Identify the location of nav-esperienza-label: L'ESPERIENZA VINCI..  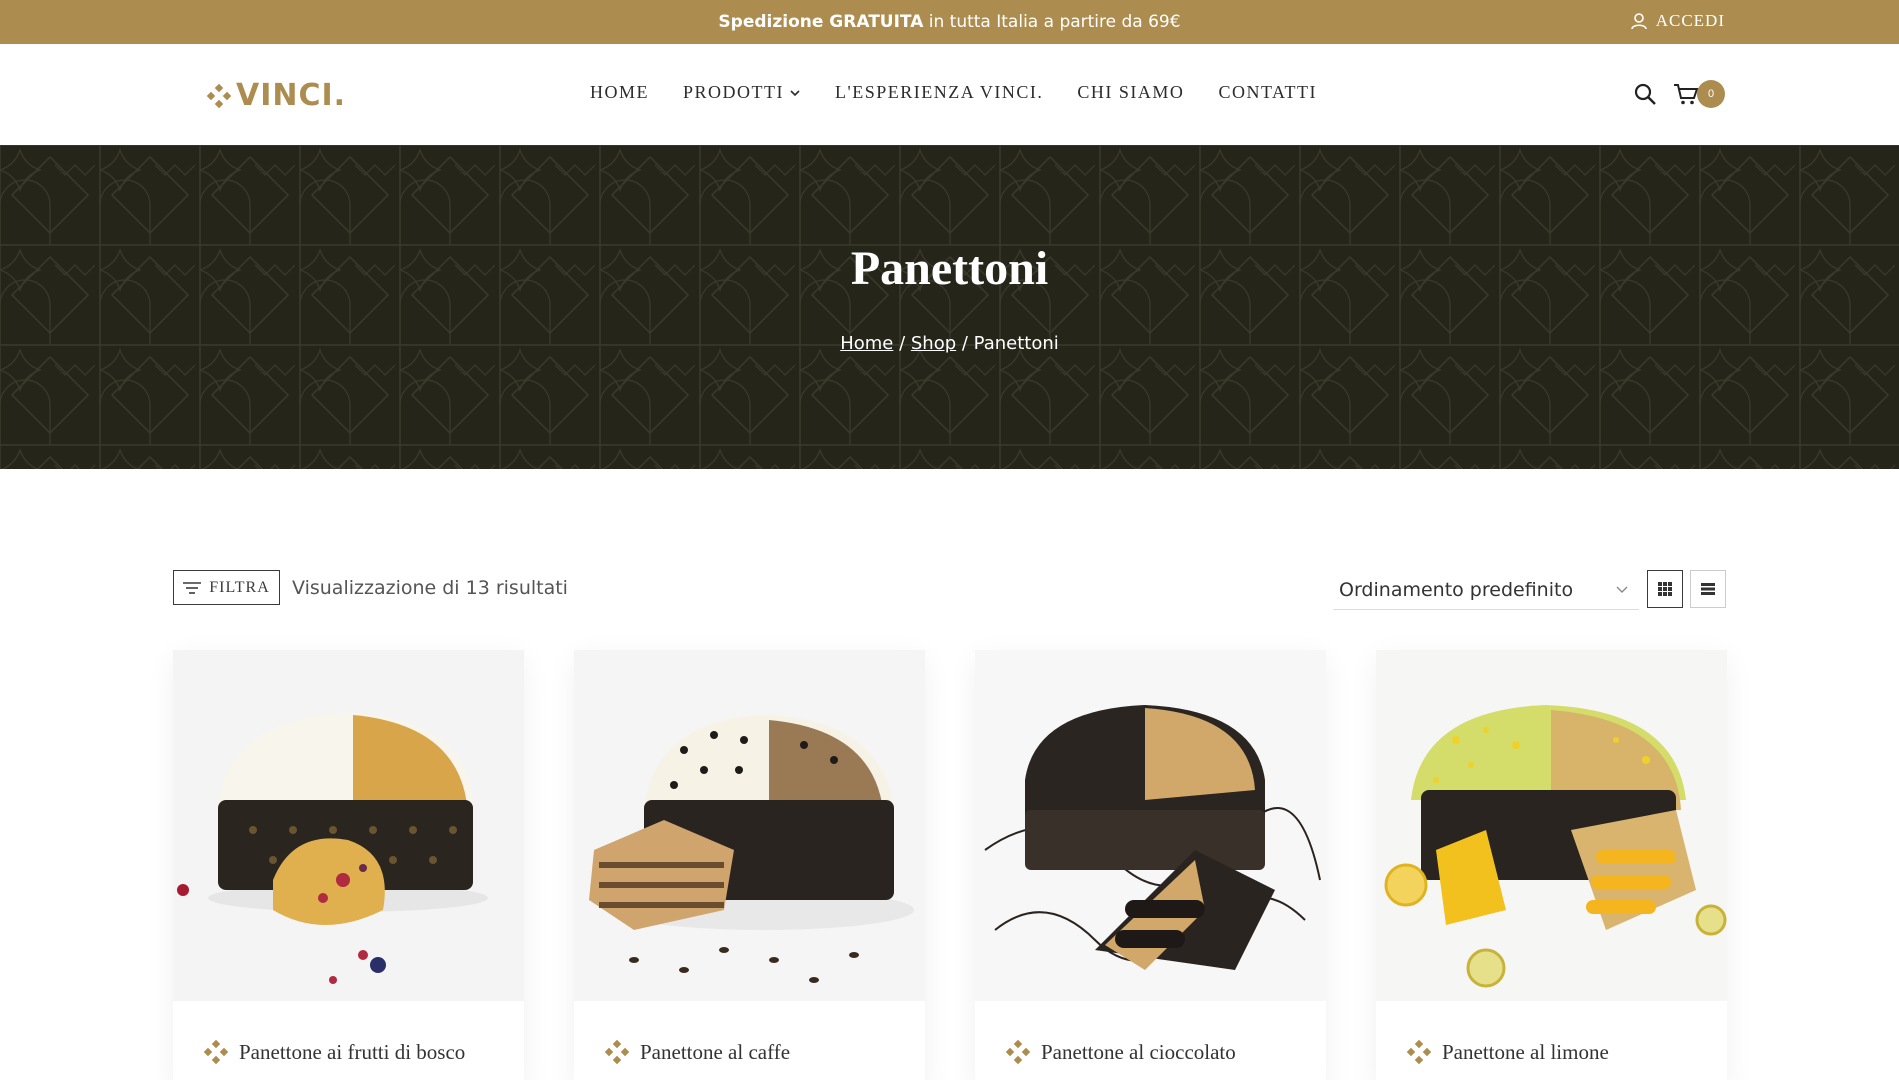
(939, 92).